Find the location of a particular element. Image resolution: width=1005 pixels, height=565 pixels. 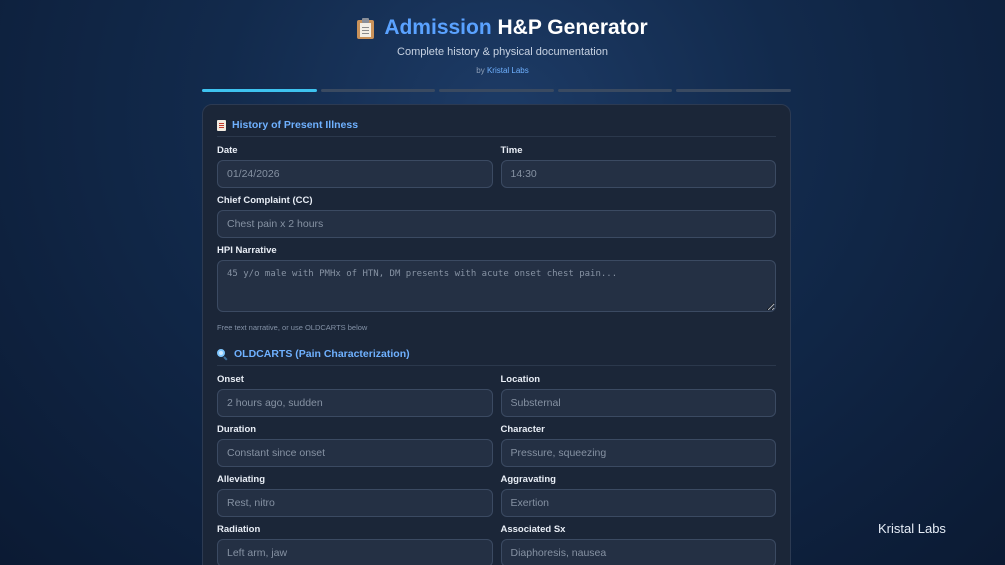

title-accent: Admission is located at coordinates (438, 27).